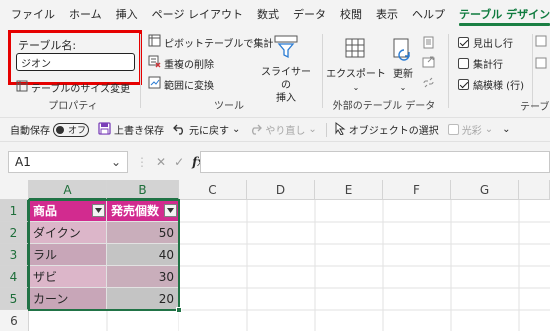  Describe the element at coordinates (281, 190) in the screenshot. I see `column-header-d: D` at that location.